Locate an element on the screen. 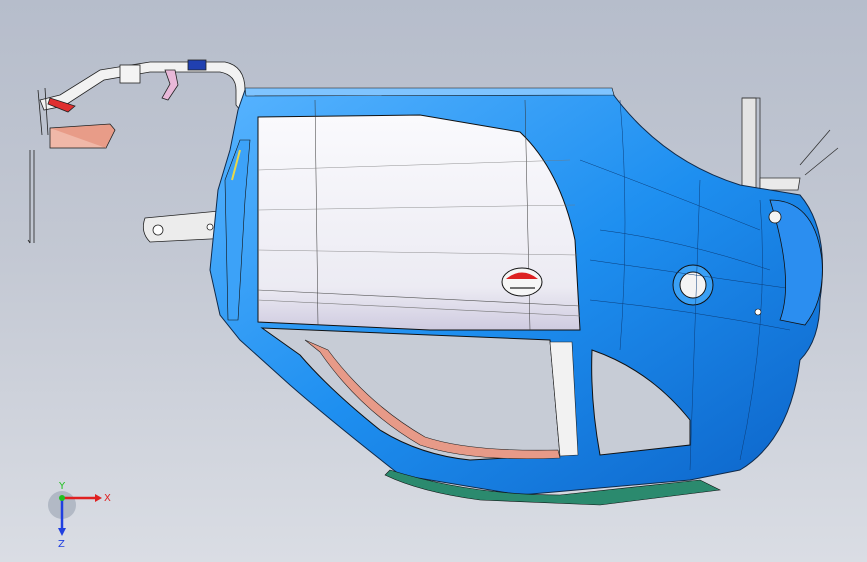  z-axis-label: Z is located at coordinates (61, 544).